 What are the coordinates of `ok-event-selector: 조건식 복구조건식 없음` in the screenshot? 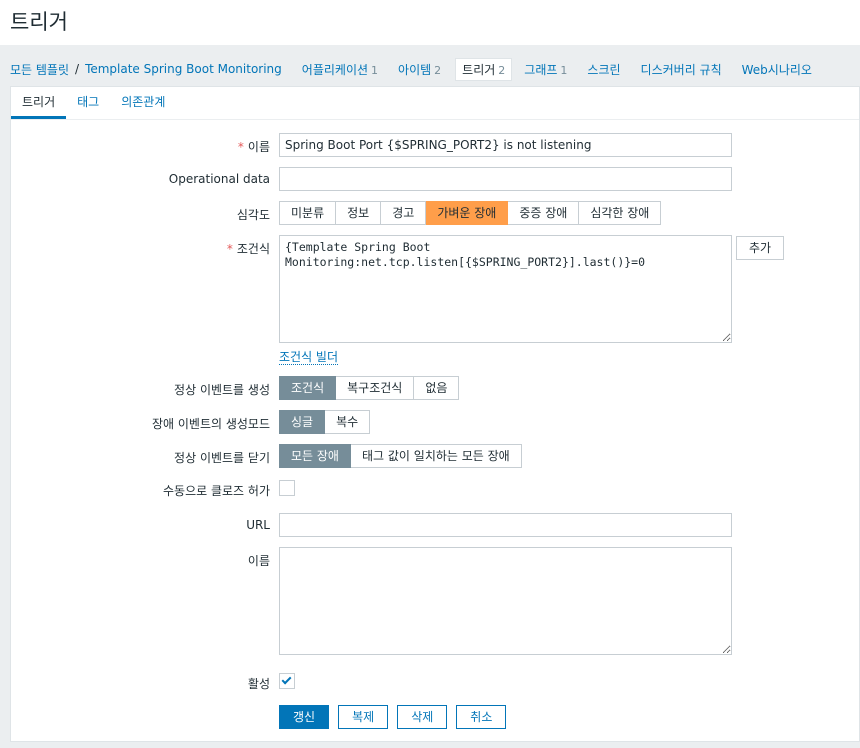 It's located at (369, 388).